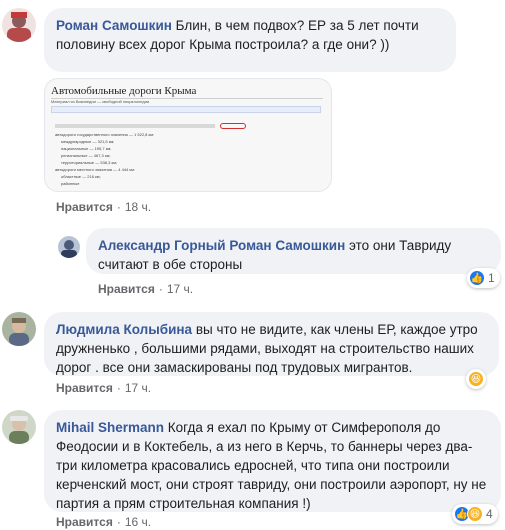 The image size is (505, 530). I want to click on wiki-line: автодороги местного значения — 4 444 км:, so click(95, 169).